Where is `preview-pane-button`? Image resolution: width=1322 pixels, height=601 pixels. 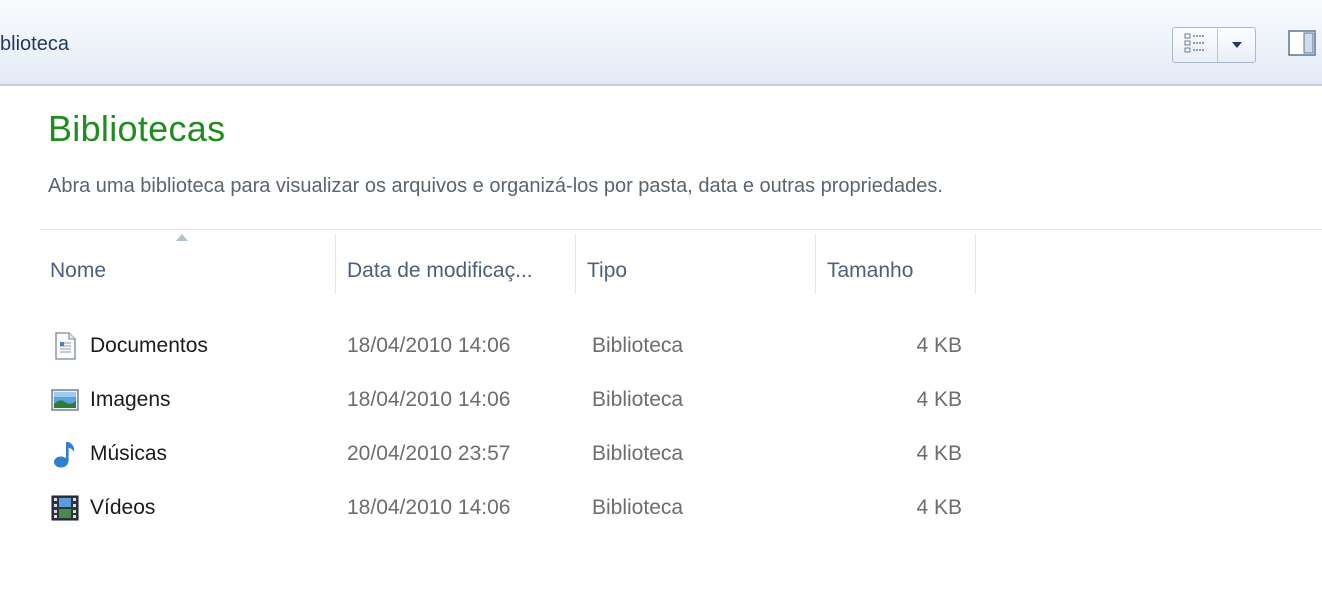
preview-pane-button is located at coordinates (1302, 45).